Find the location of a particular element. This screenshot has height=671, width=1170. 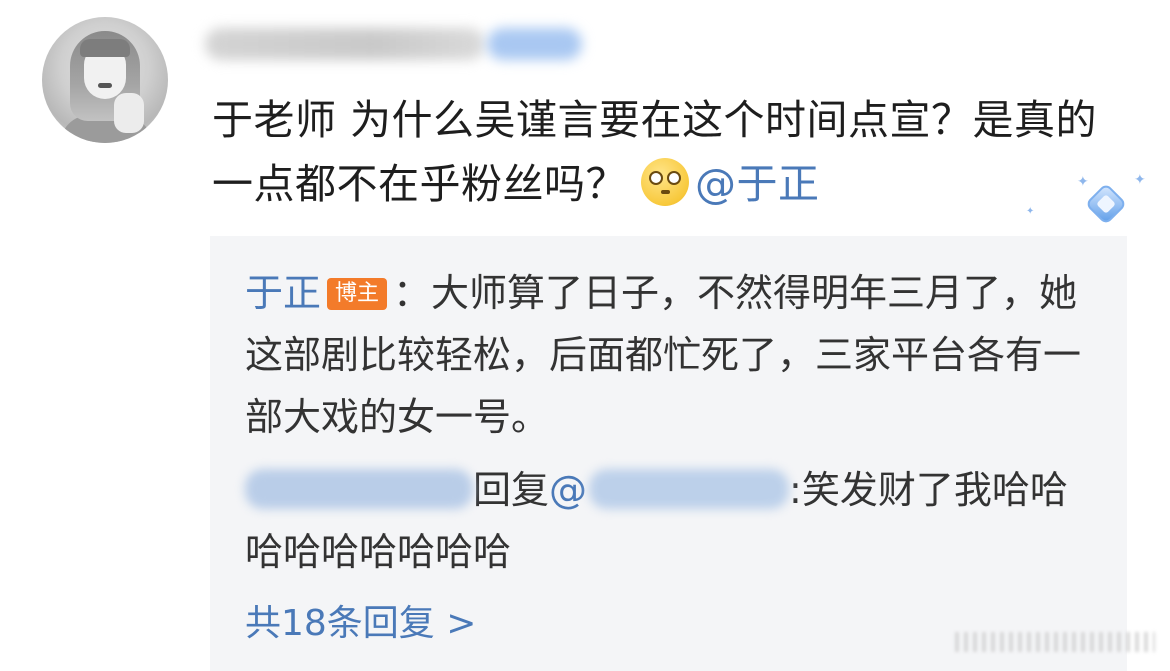

reply-author: 于正 is located at coordinates (283, 293).